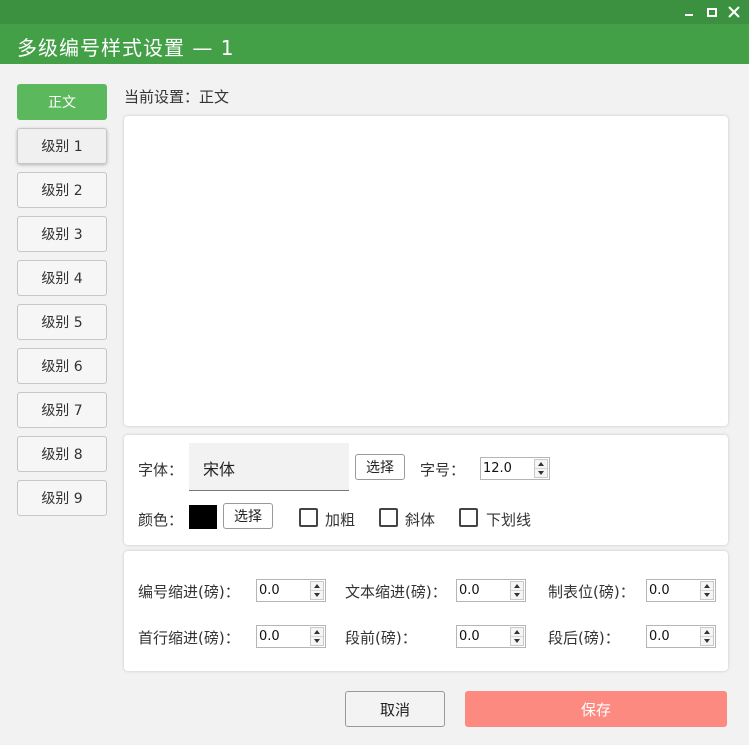 This screenshot has width=749, height=745. I want to click on color-label: 颜色：, so click(161, 520).